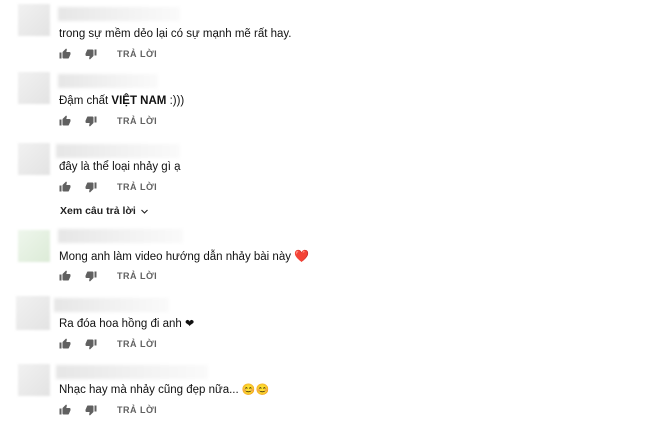  Describe the element at coordinates (189, 324) in the screenshot. I see `heart-emoji: ❤` at that location.